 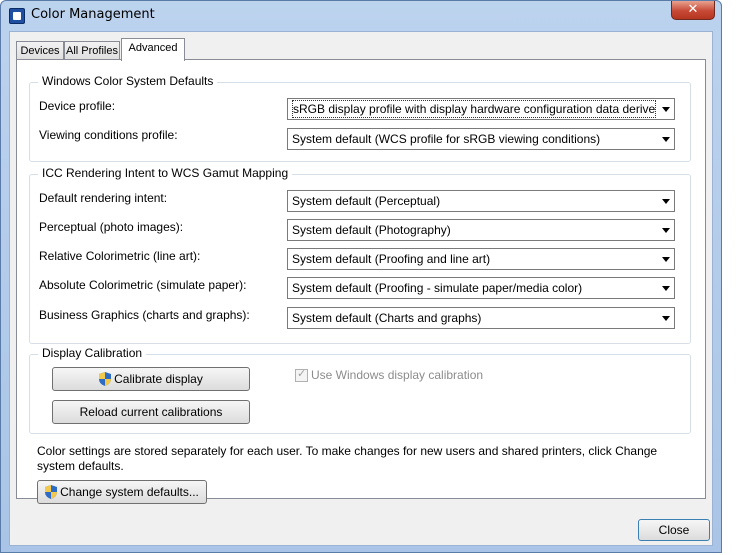 I want to click on device-profile-label: Device profile:, so click(x=77, y=106).